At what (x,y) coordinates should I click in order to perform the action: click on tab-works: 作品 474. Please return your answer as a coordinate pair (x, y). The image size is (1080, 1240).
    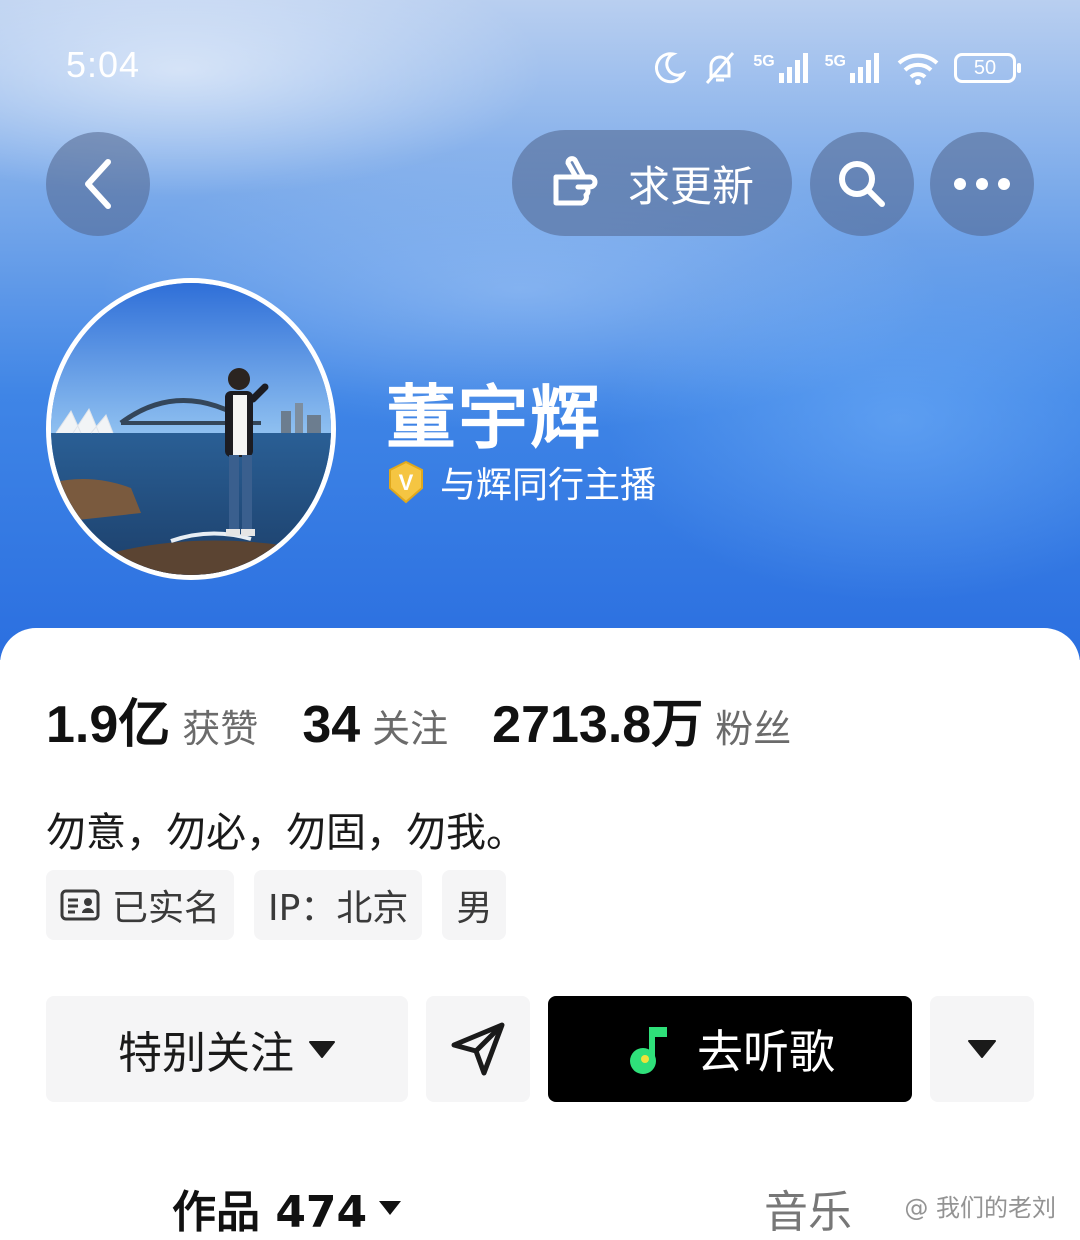
    Looking at the image, I should click on (287, 1208).